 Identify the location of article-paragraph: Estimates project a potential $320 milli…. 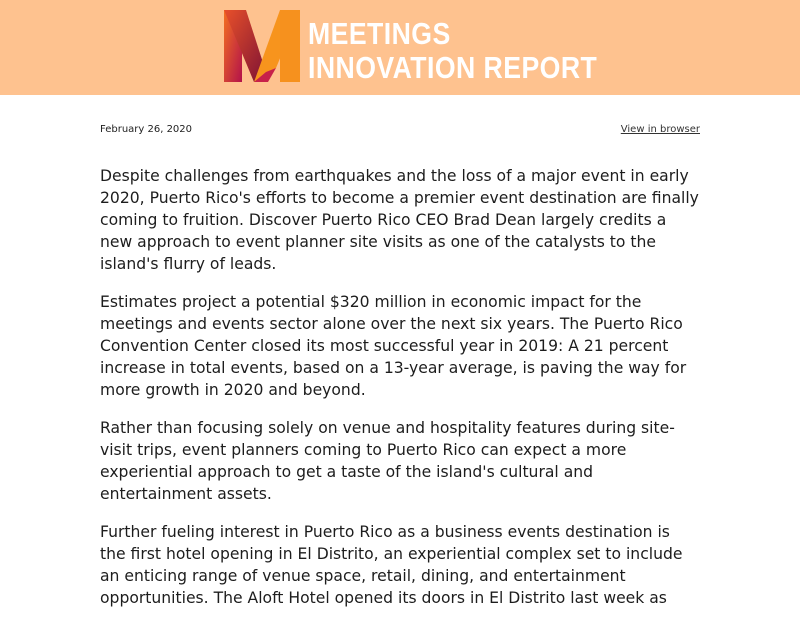
(393, 346).